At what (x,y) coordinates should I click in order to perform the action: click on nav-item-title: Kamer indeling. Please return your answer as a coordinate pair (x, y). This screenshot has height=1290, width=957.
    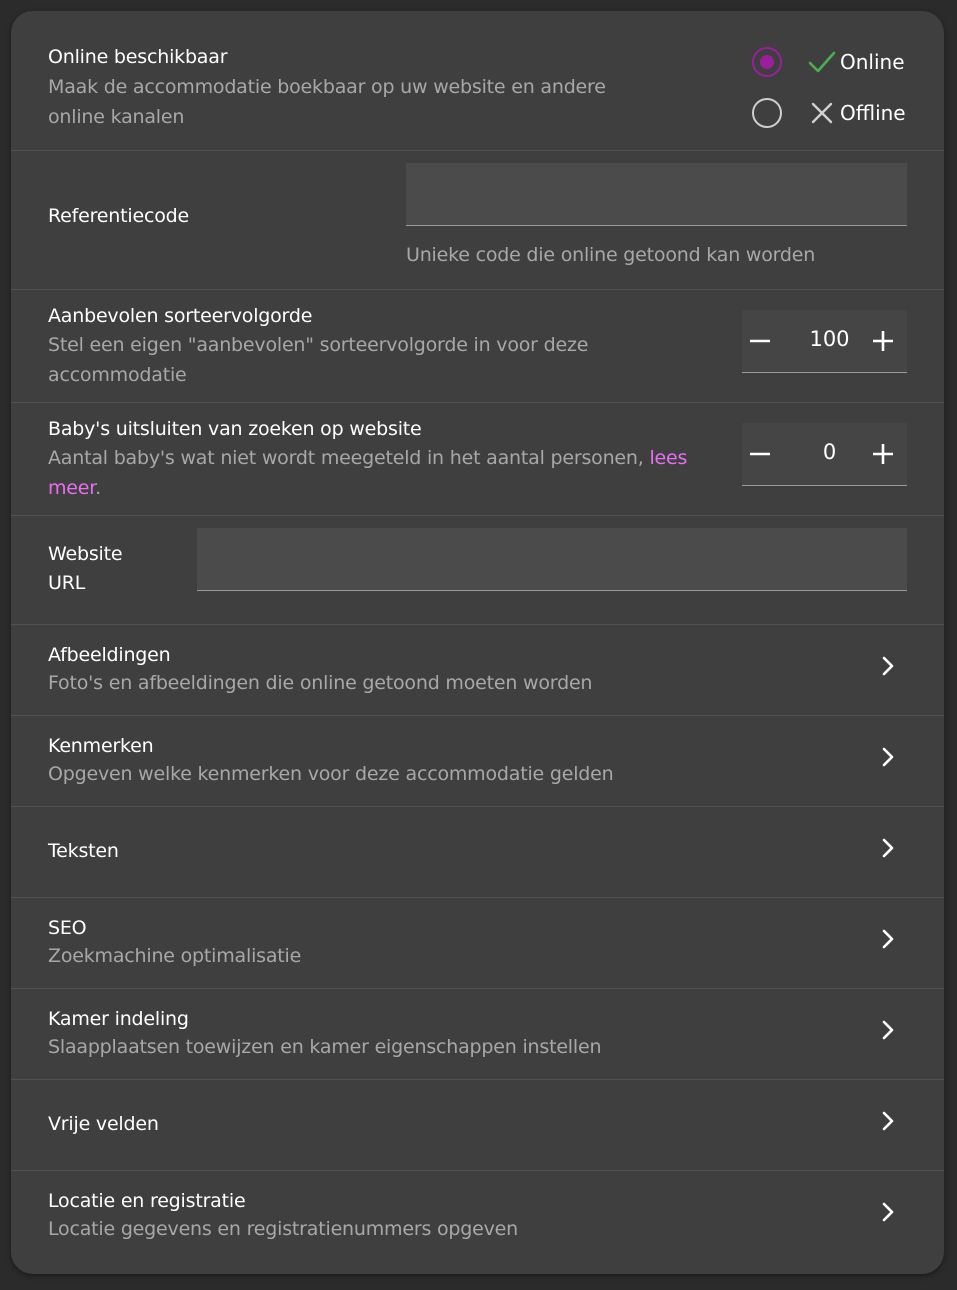
    Looking at the image, I should click on (118, 1019).